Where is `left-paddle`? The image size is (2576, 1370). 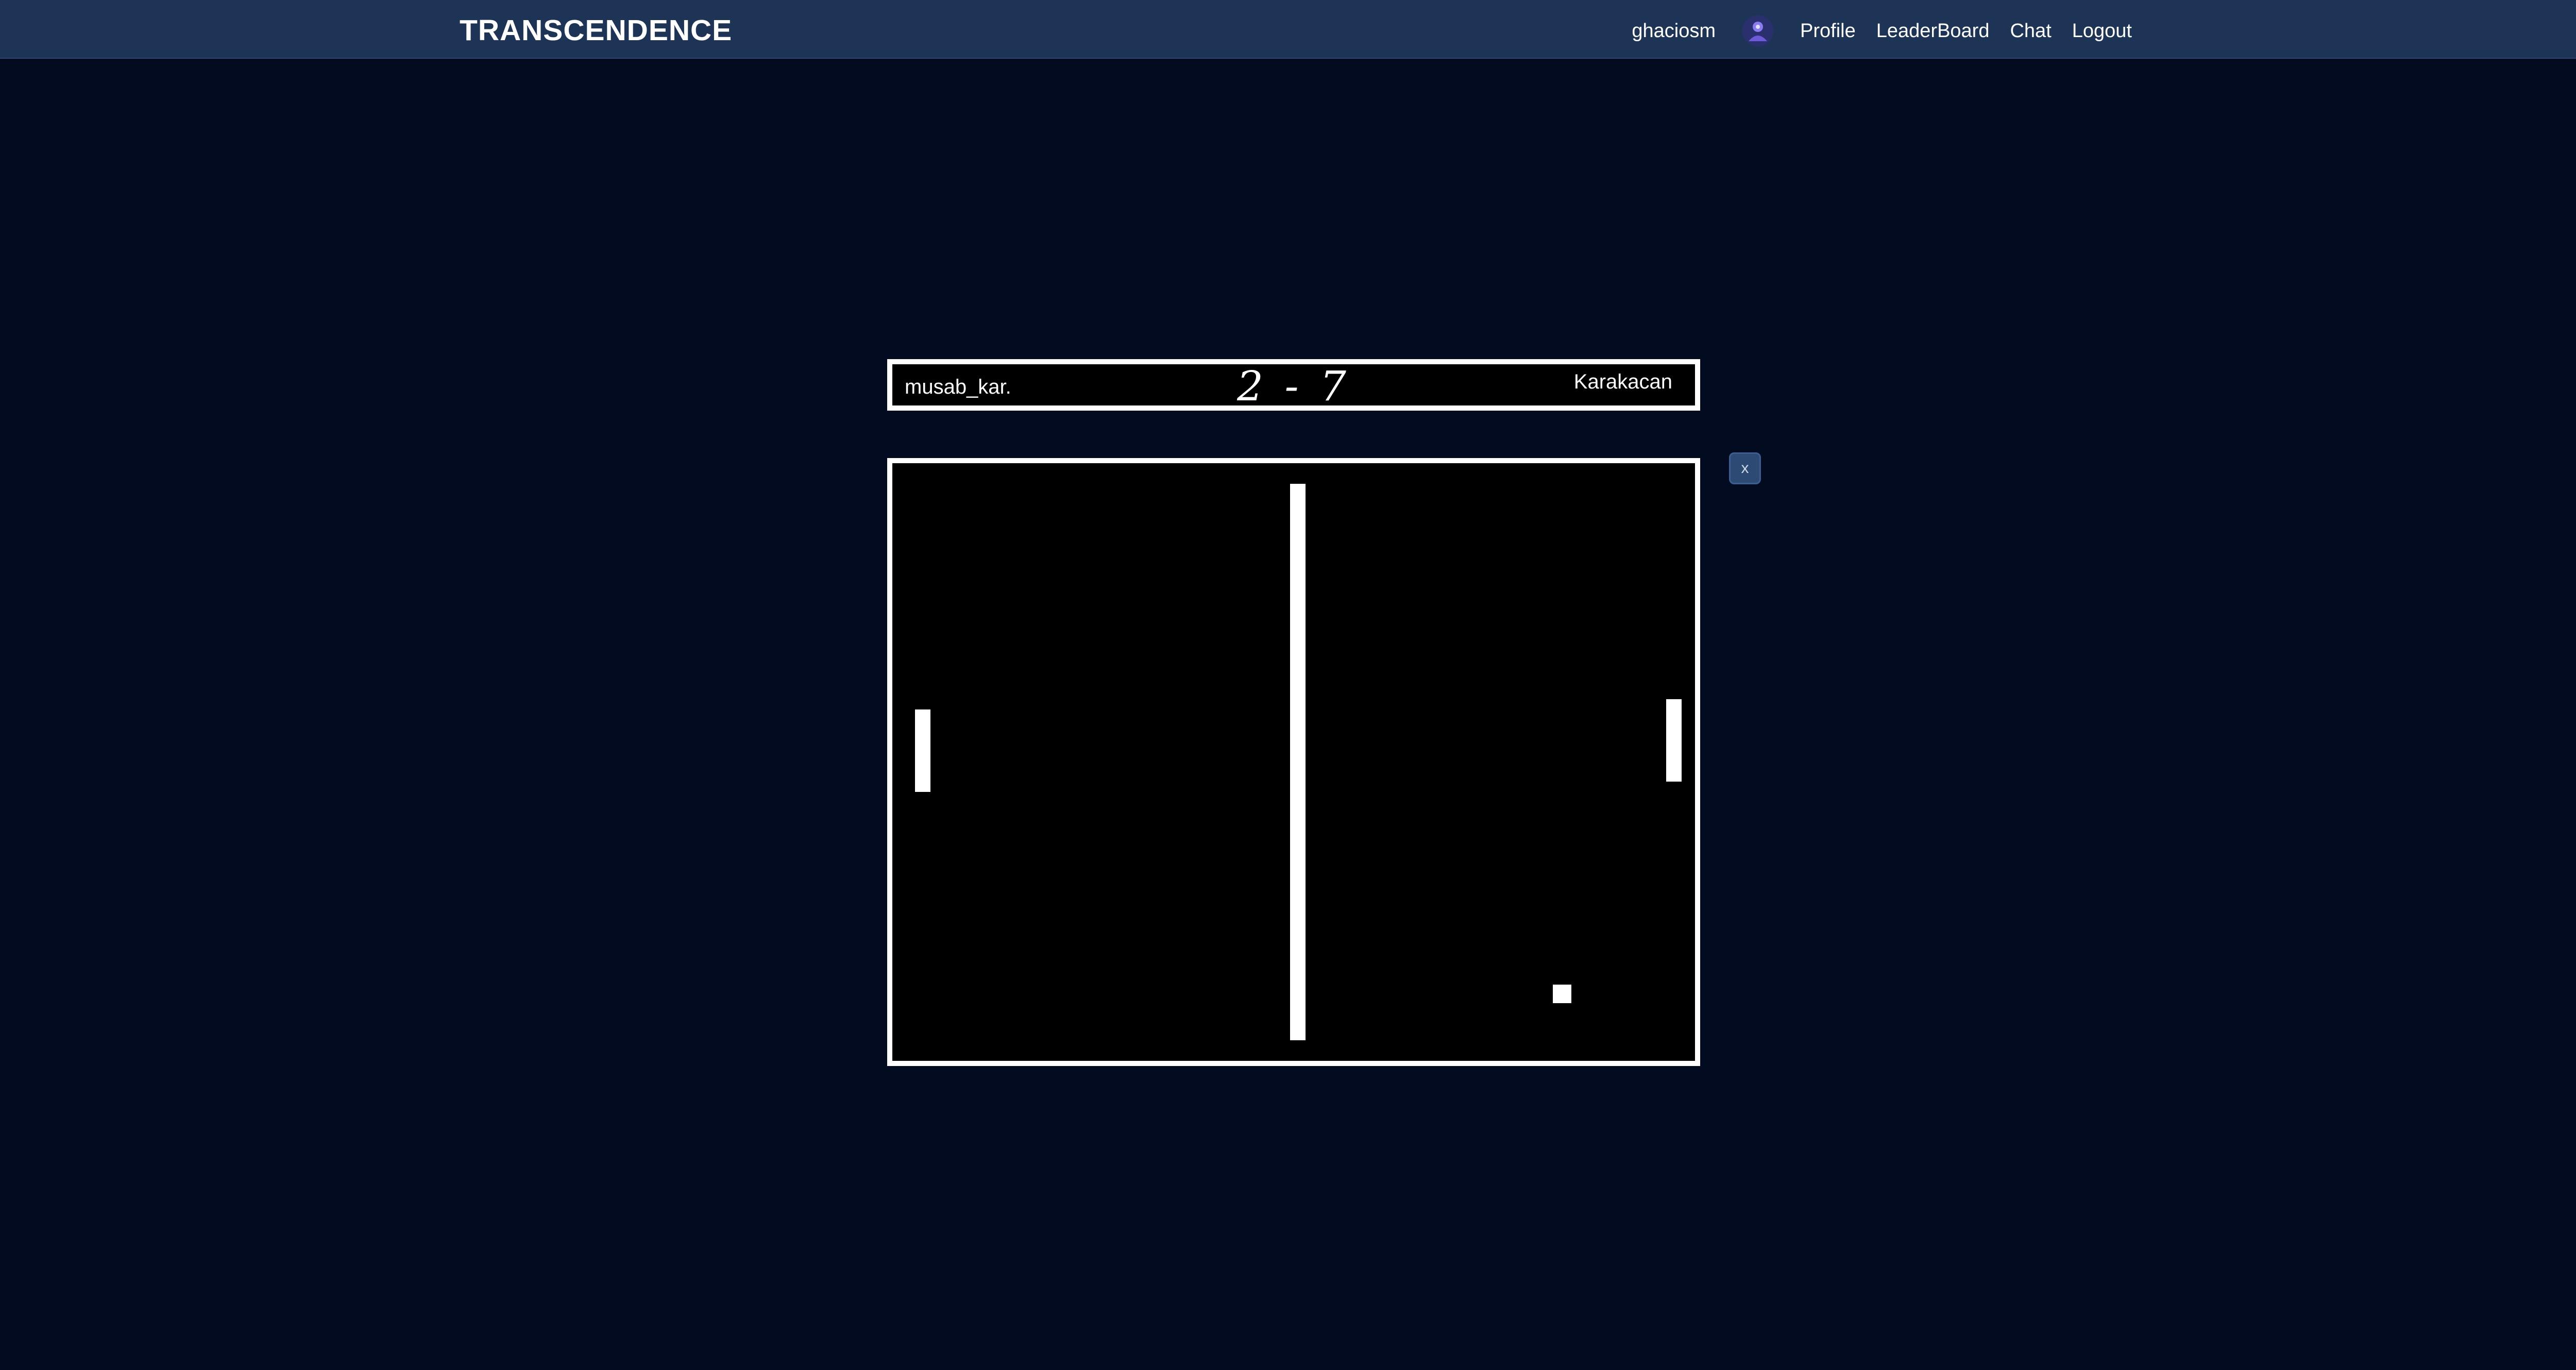 left-paddle is located at coordinates (922, 750).